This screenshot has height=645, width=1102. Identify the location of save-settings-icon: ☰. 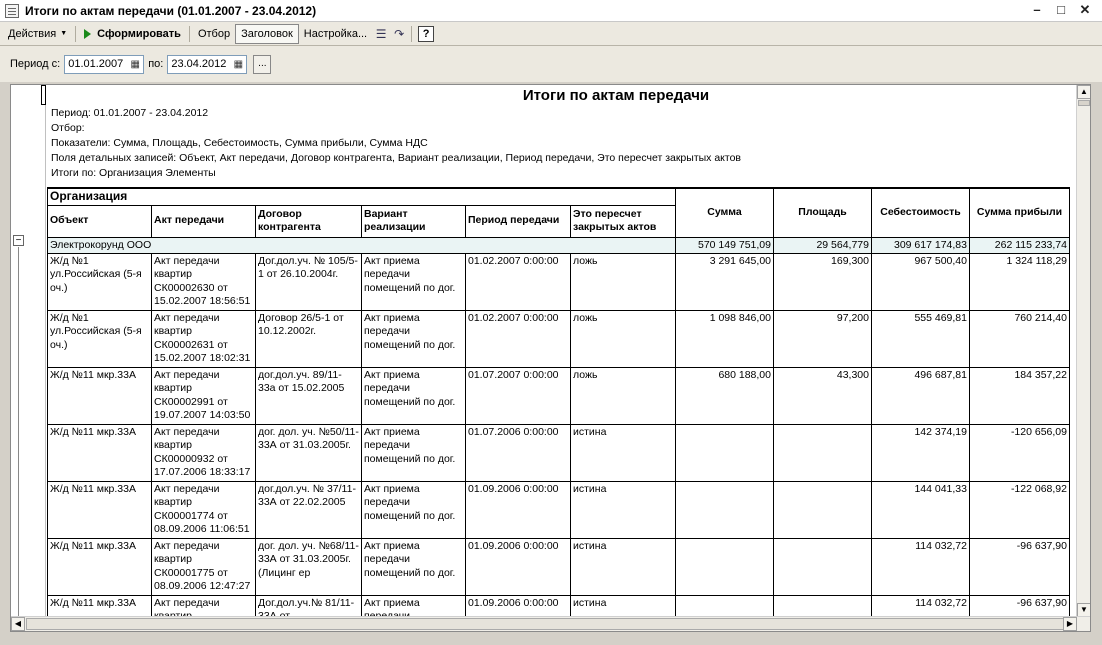
(381, 34).